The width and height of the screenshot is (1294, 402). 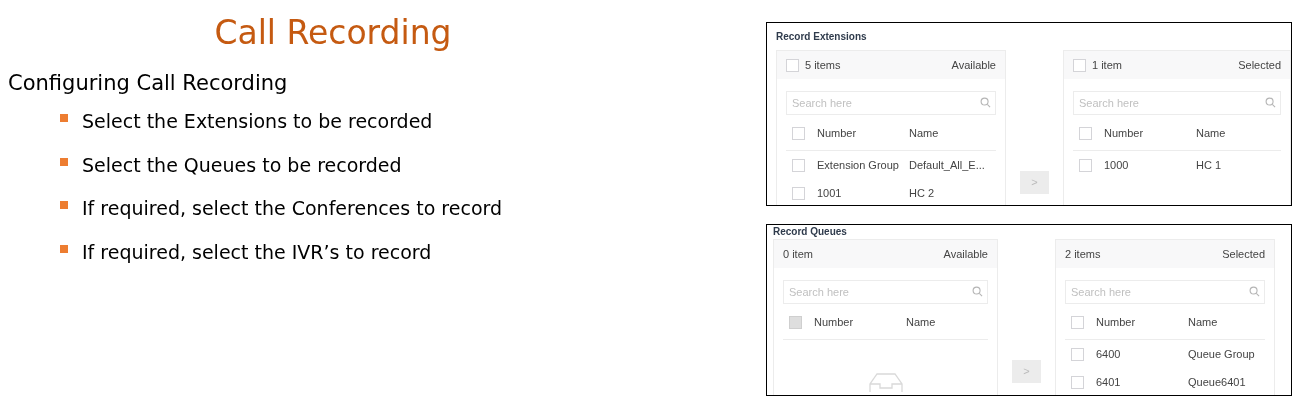 What do you see at coordinates (333, 33) in the screenshot?
I see `slide-title: Call Recording` at bounding box center [333, 33].